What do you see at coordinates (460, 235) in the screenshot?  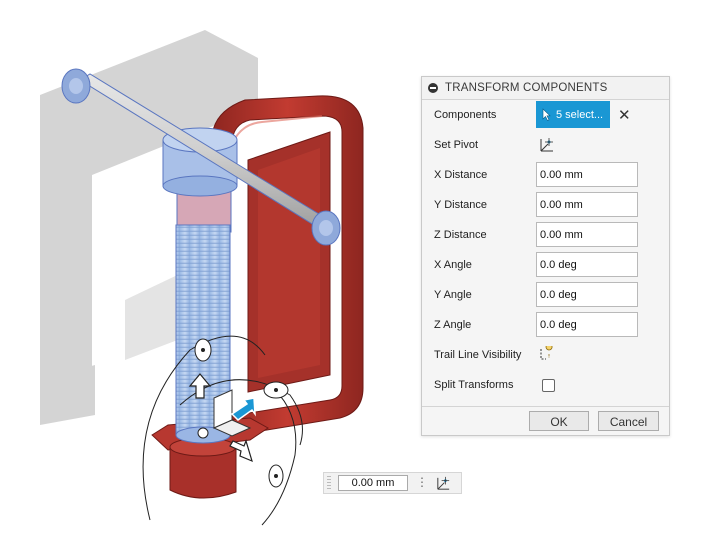 I see `z-distance-label: Z Distance` at bounding box center [460, 235].